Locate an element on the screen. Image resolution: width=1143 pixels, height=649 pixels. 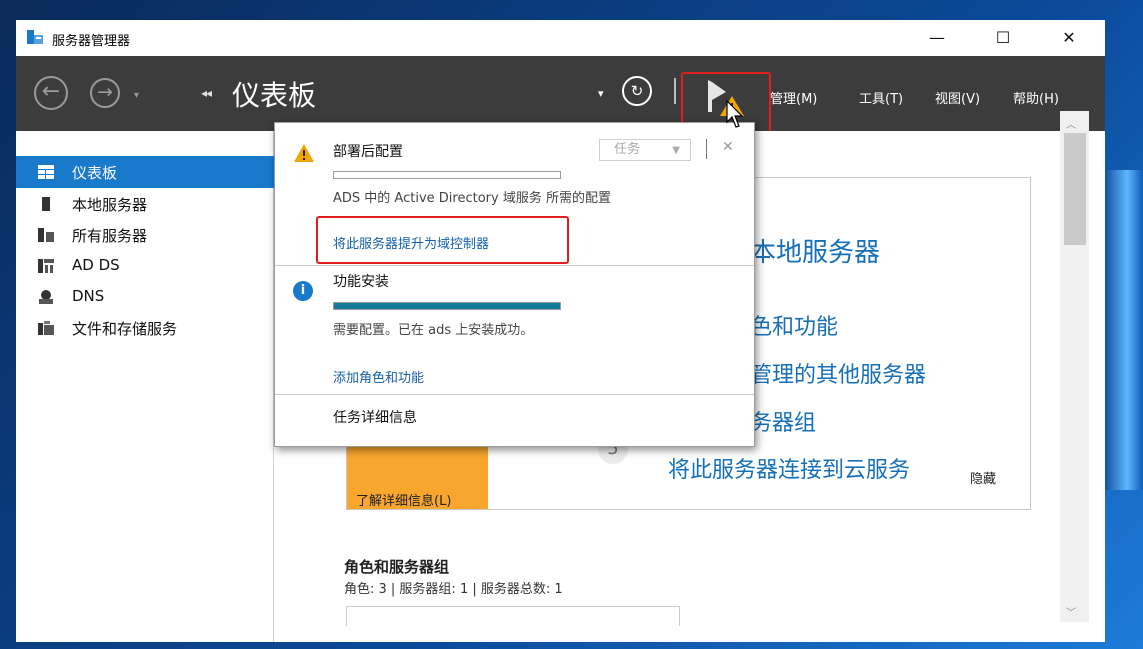
sidebar-item-all-servers: 所有服务器 is located at coordinates (145, 235).